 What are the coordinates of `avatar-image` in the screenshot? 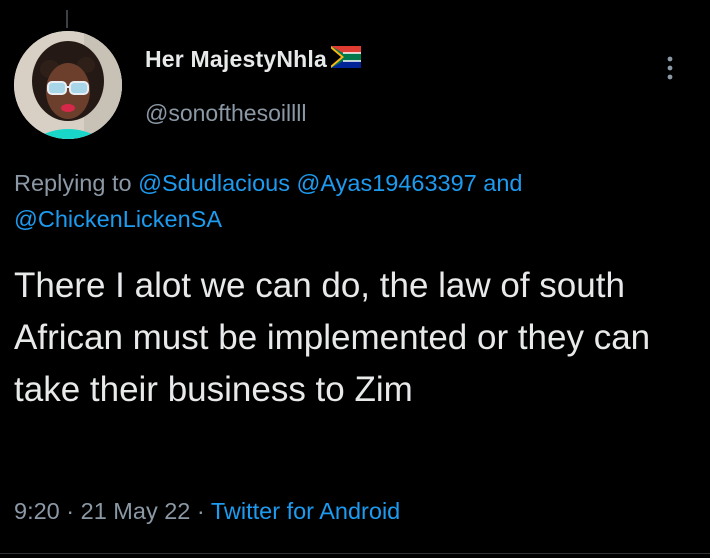 It's located at (68, 85).